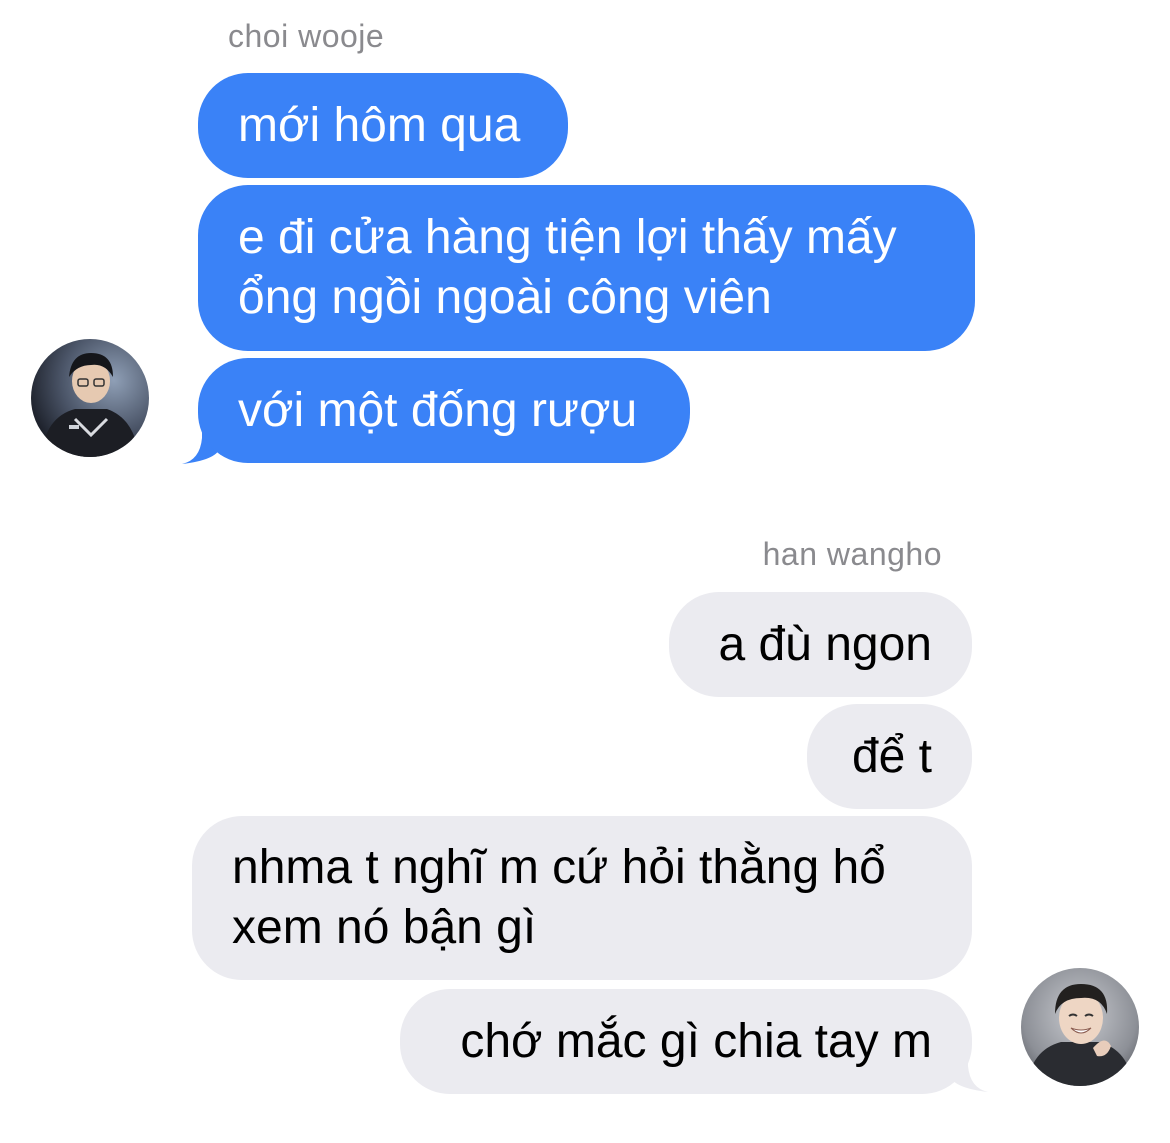  Describe the element at coordinates (825, 644) in the screenshot. I see `message-text: a đù ngon` at that location.